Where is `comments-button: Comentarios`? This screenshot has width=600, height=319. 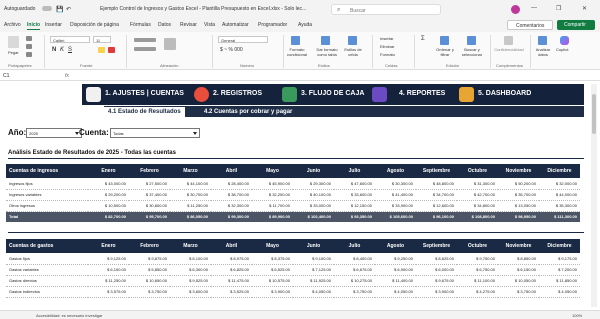
comments-button: Comentarios is located at coordinates (530, 25).